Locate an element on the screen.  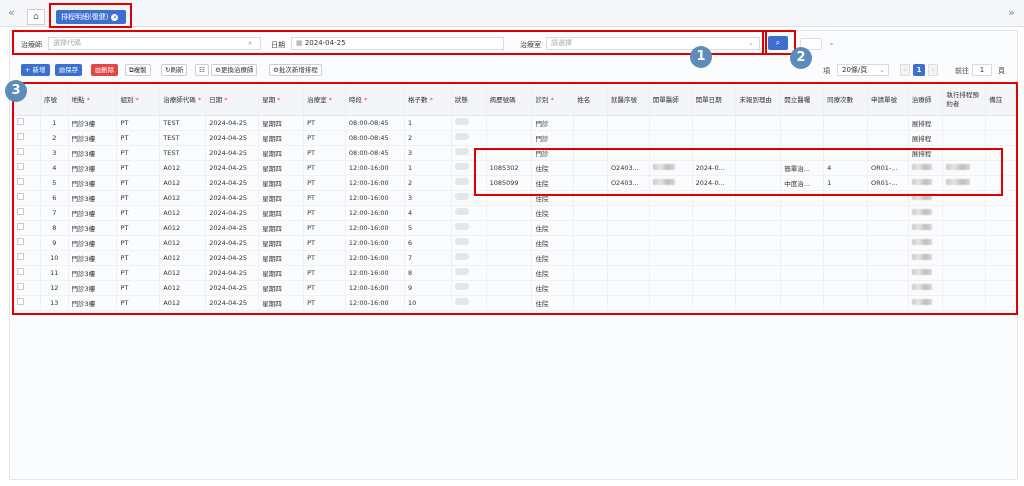
page-size-select: 20條/頁 ⌄ is located at coordinates (863, 70).